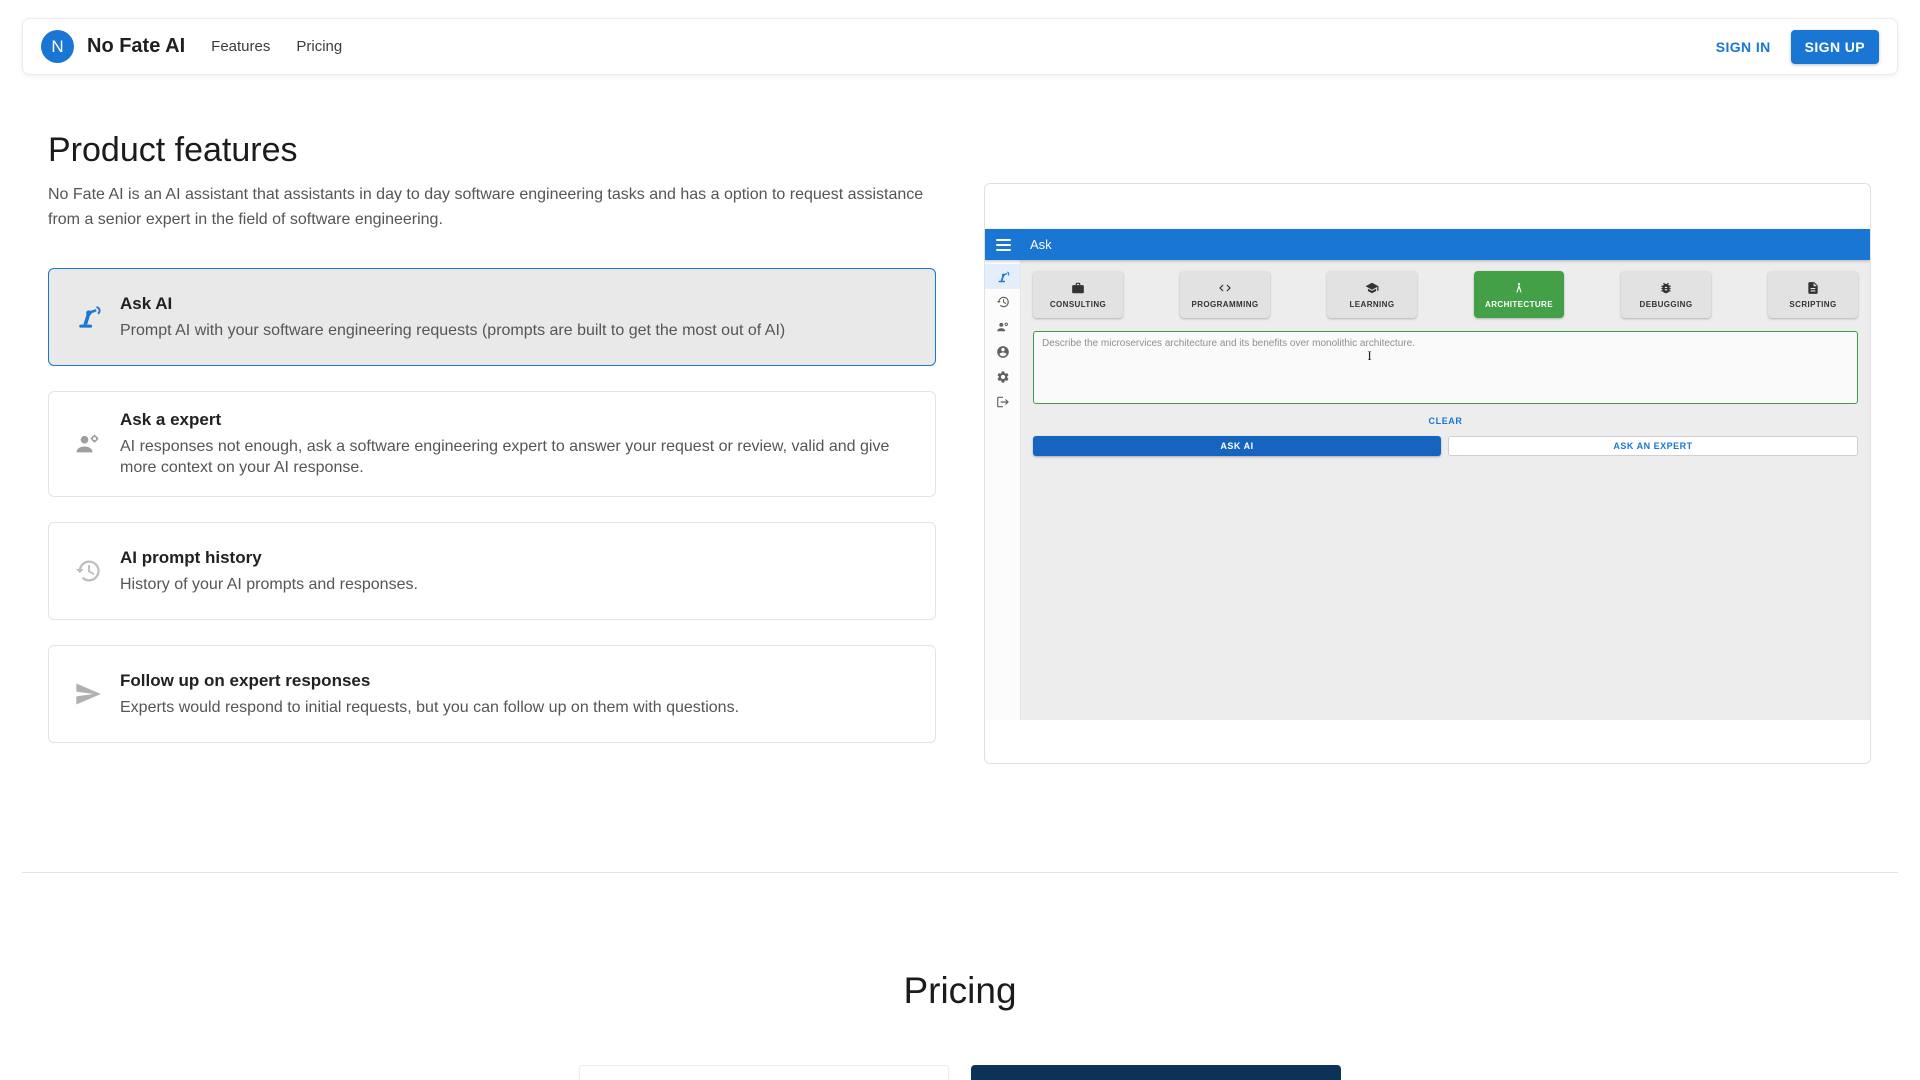  What do you see at coordinates (960, 1072) in the screenshot?
I see `pricing-plans: No Fate AI No Fate AI Pro` at bounding box center [960, 1072].